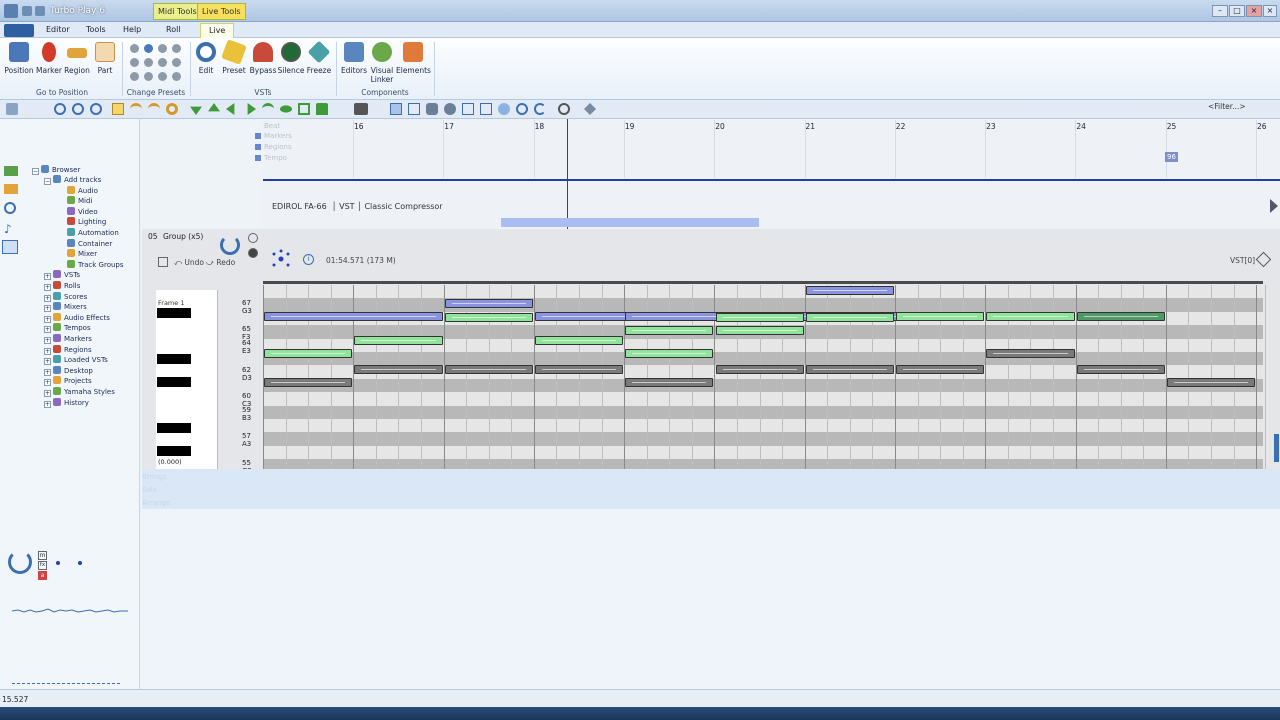 This screenshot has height=720, width=1280. What do you see at coordinates (1243, 108) in the screenshot?
I see `filter-dropdown: <Filter...>` at bounding box center [1243, 108].